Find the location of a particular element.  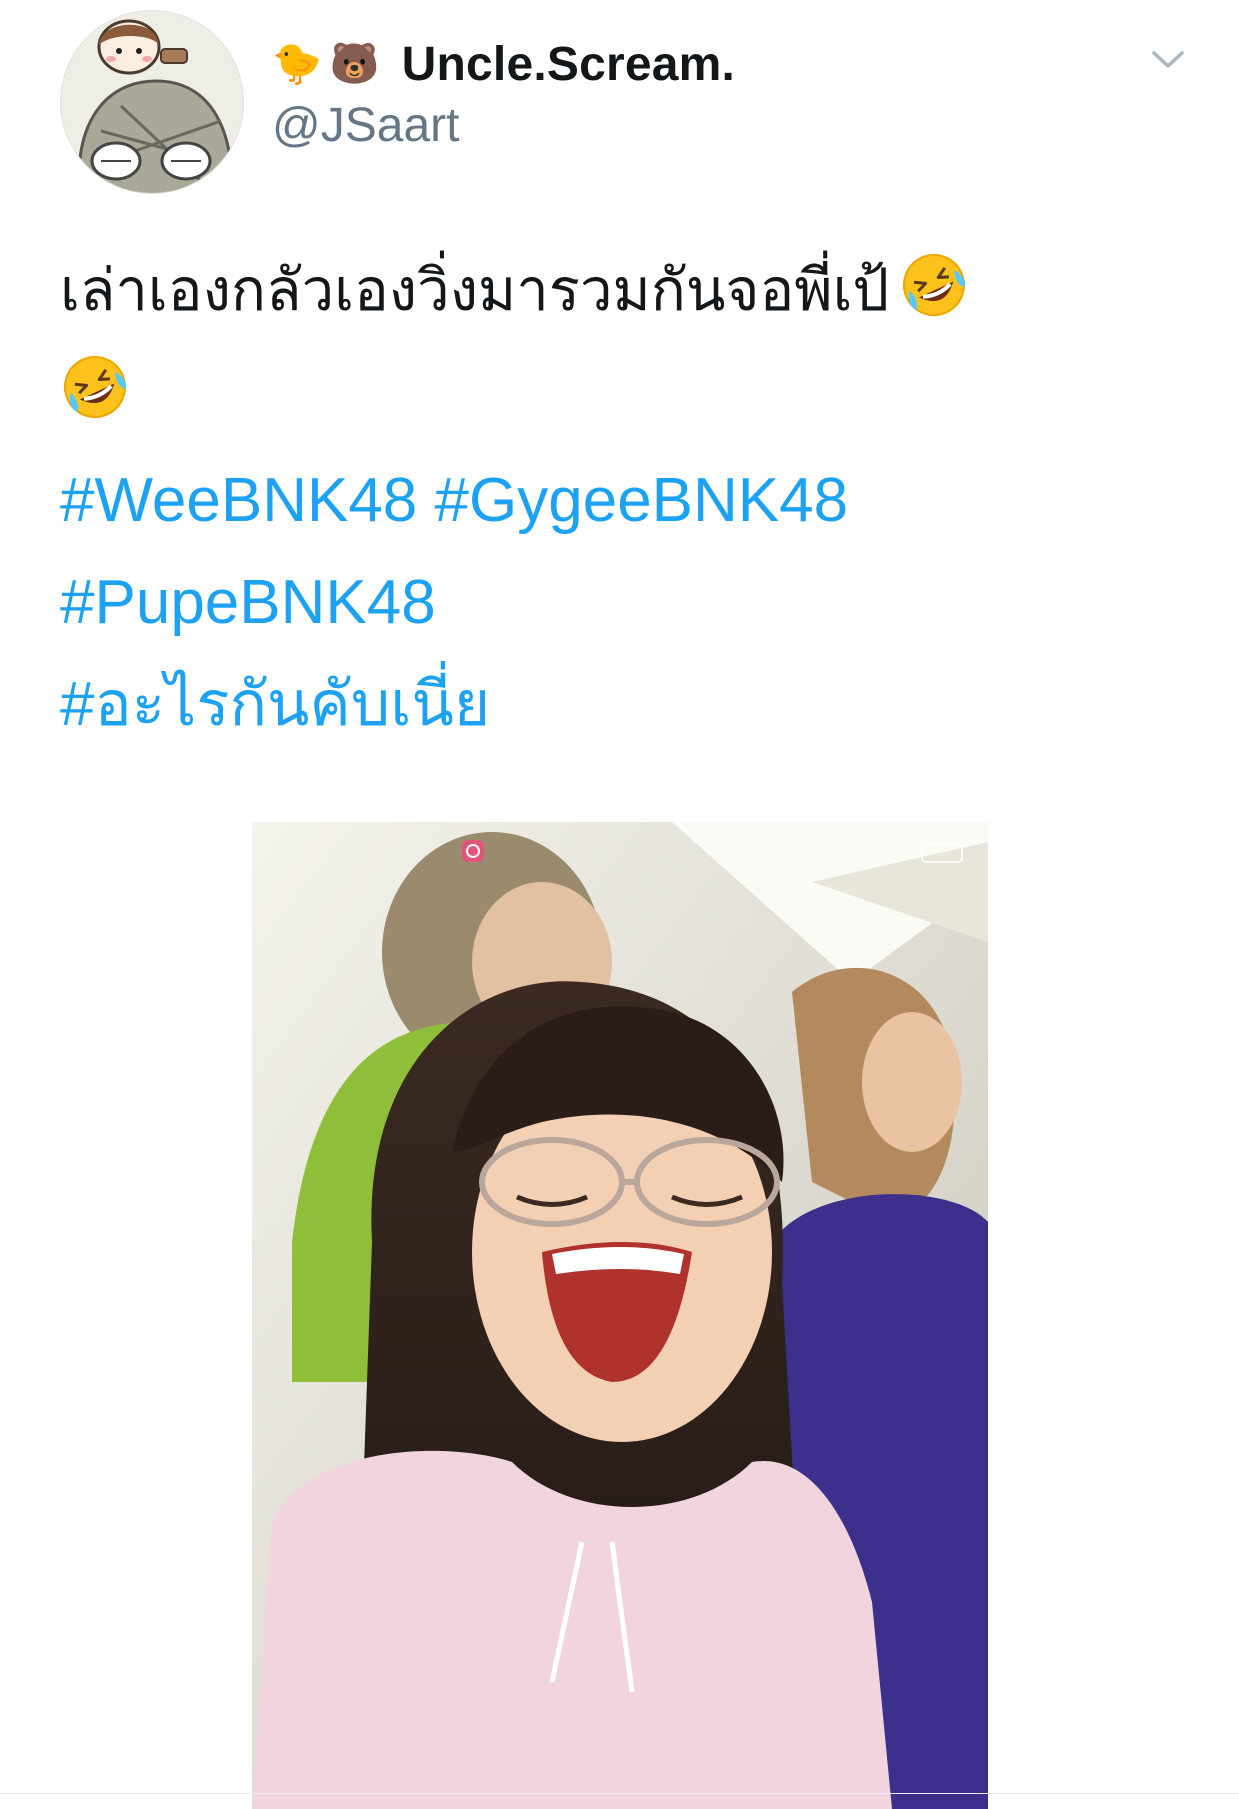

tweet-text: เล่าเองกลัวเองวิ่งมารวมกันจอพี่เป้ is located at coordinates (620, 342).